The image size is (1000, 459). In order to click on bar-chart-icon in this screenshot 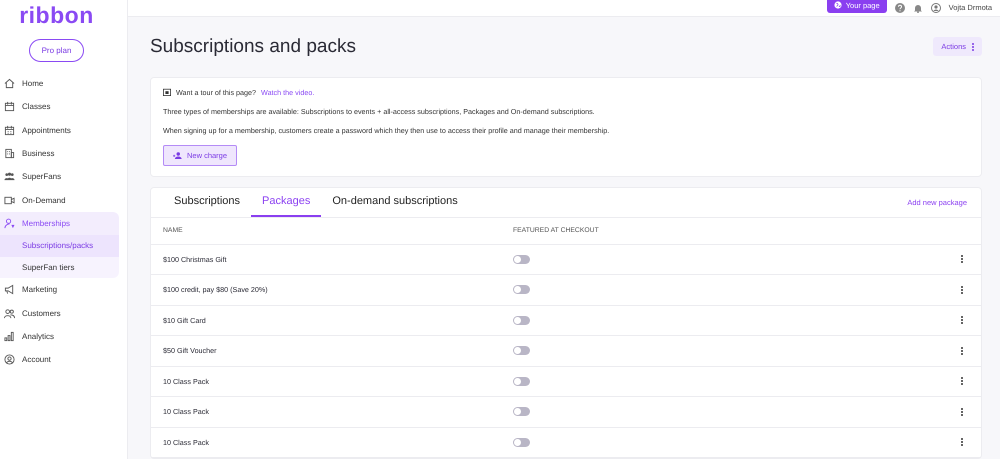, I will do `click(9, 336)`.